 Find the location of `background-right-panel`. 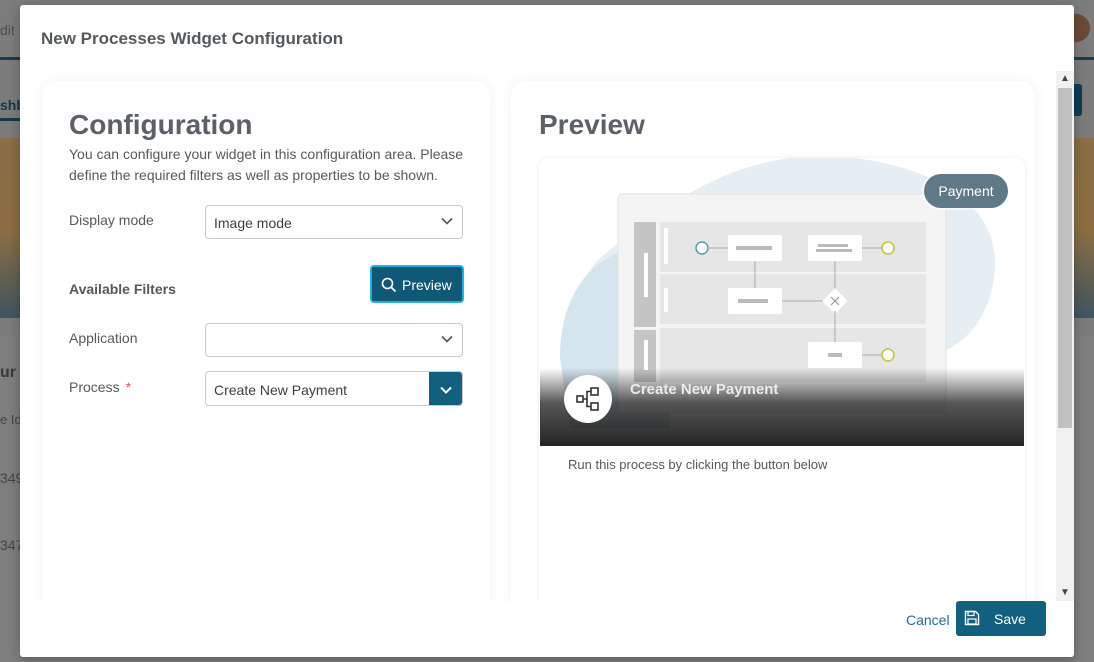

background-right-panel is located at coordinates (1084, 498).